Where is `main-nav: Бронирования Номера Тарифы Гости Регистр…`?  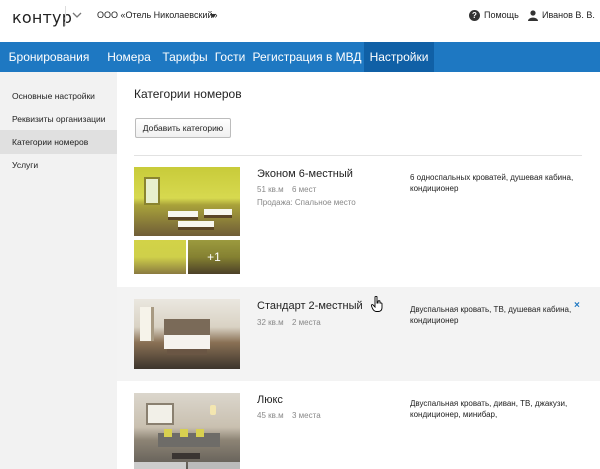
main-nav: Бронирования Номера Тарифы Гости Регистр… is located at coordinates (300, 57).